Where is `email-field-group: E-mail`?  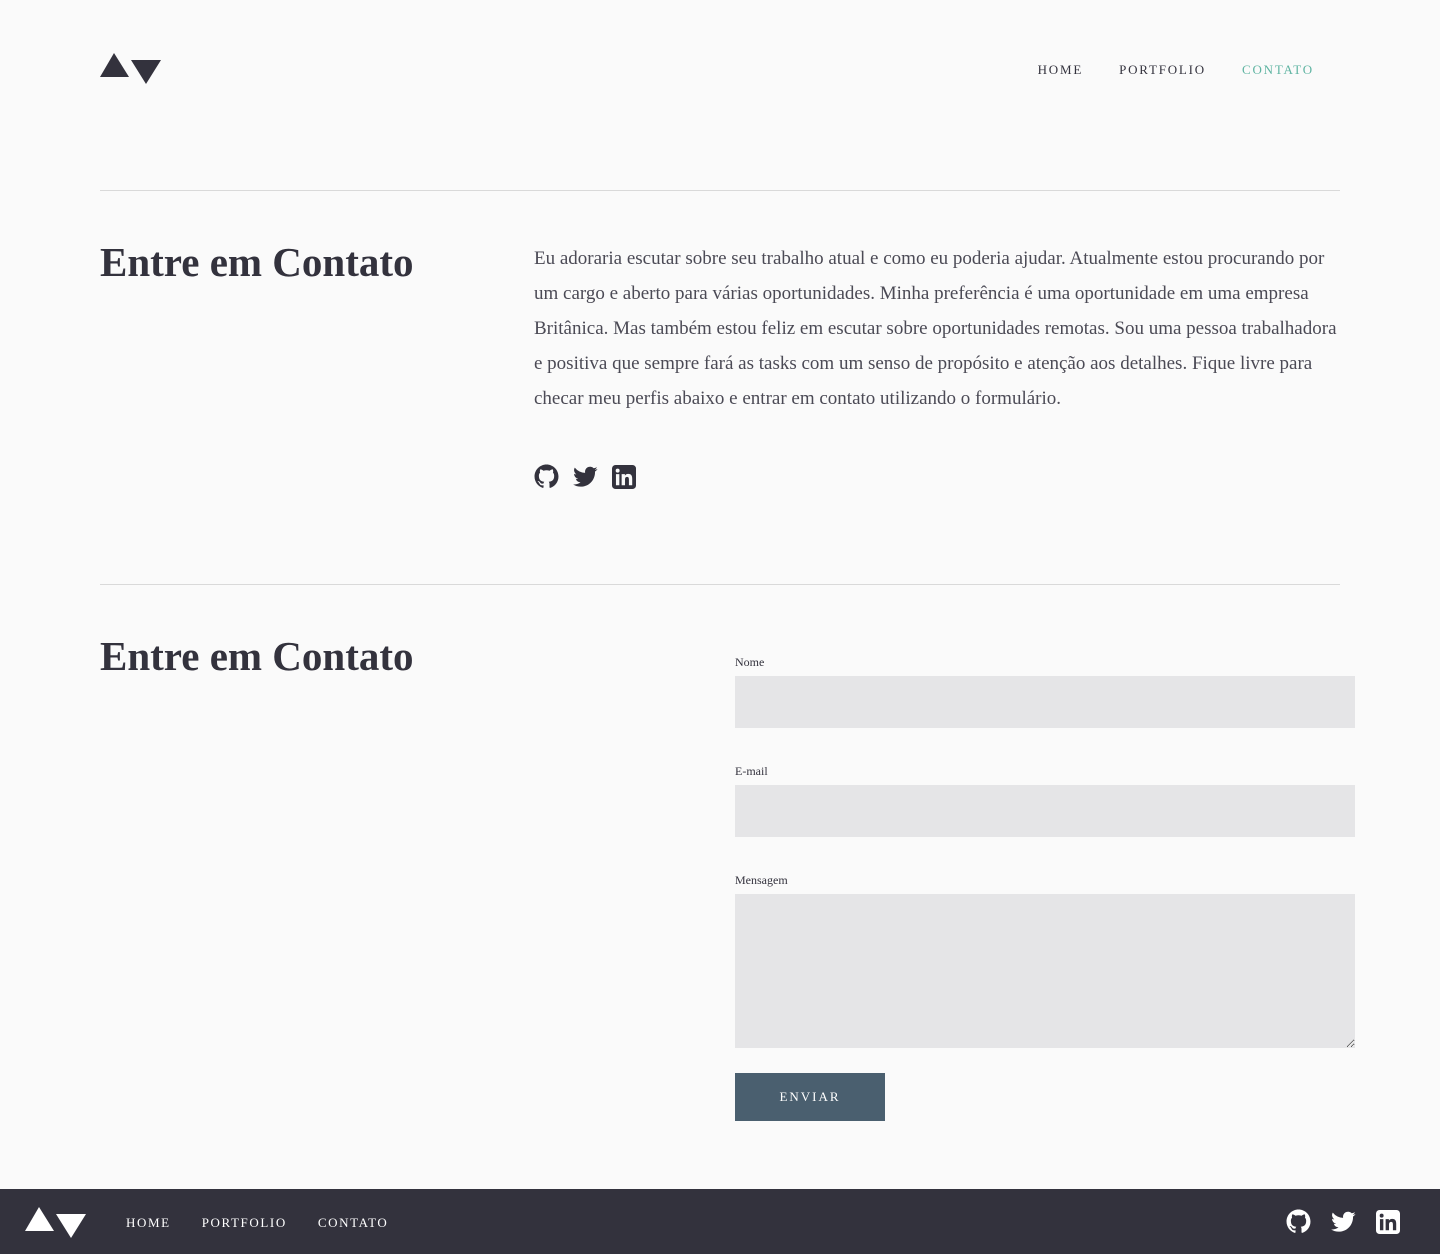 email-field-group: E-mail is located at coordinates (1045, 800).